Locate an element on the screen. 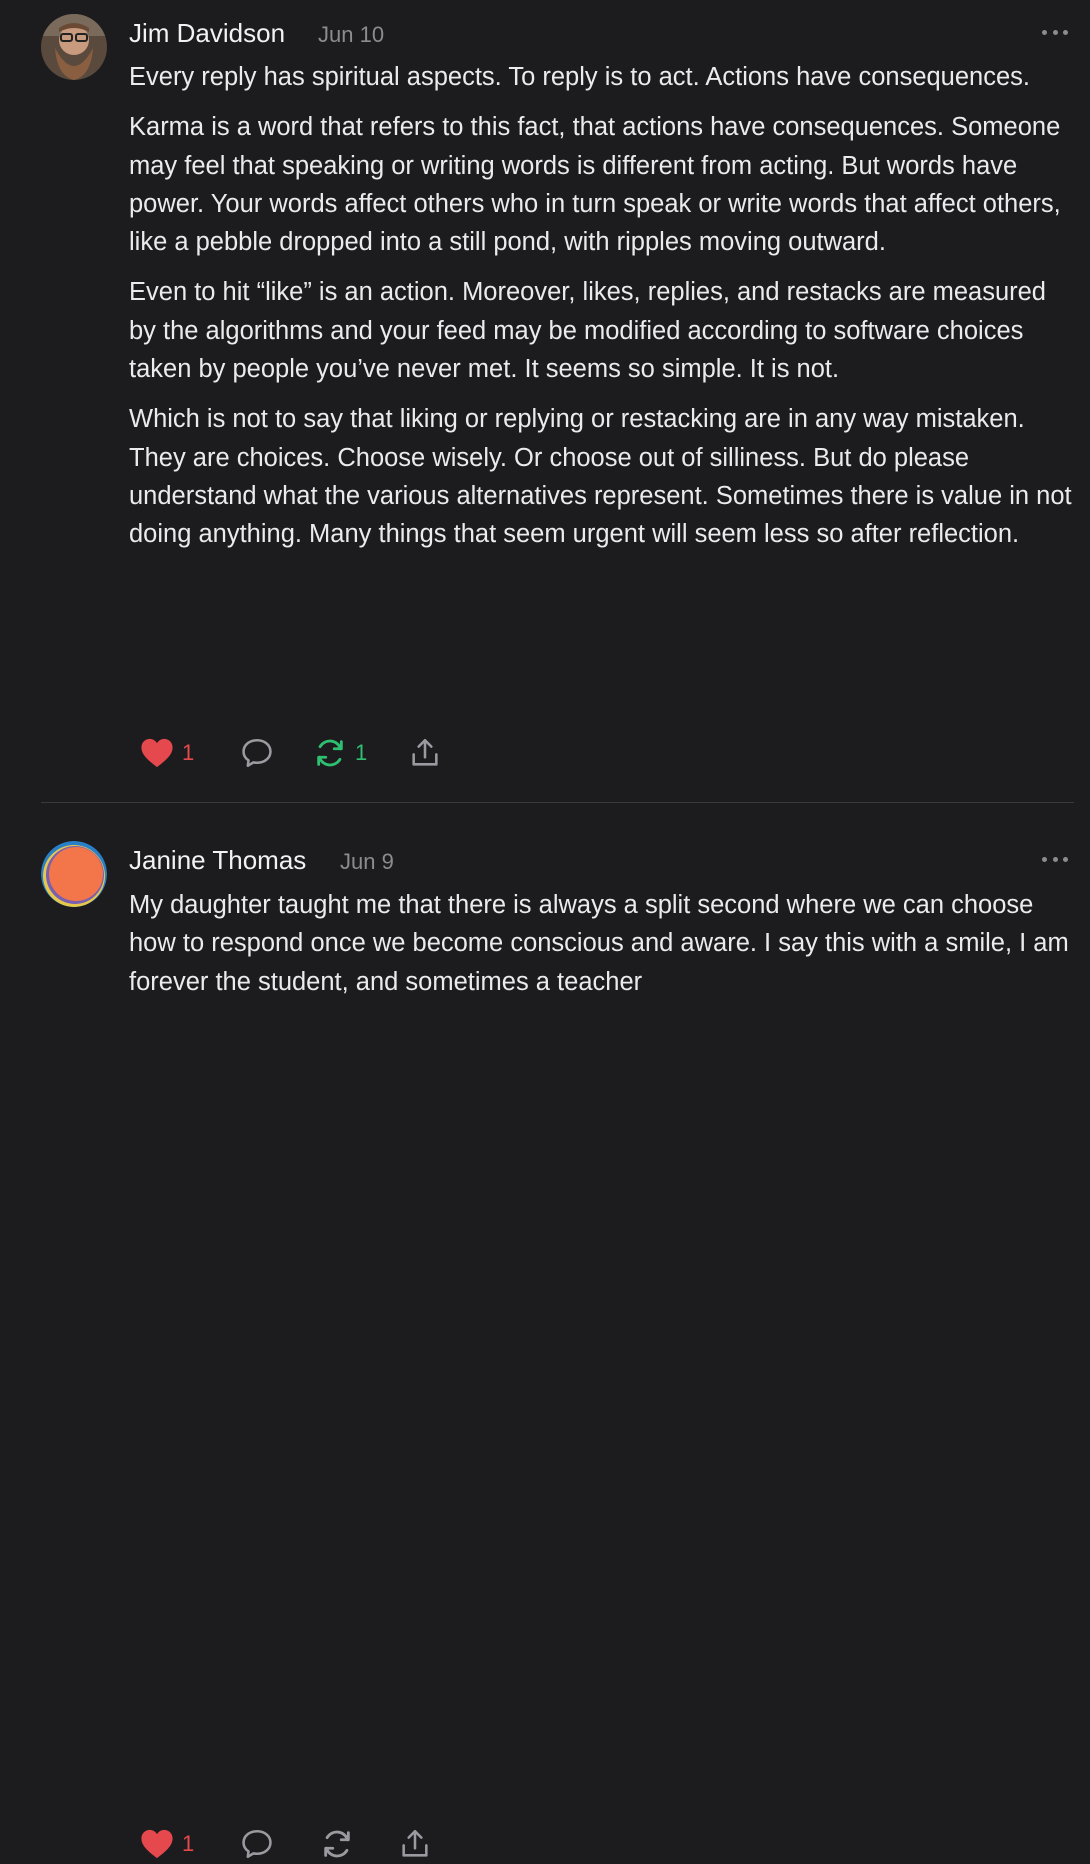 This screenshot has width=1090, height=1864. restack-count: 1 is located at coordinates (361, 752).